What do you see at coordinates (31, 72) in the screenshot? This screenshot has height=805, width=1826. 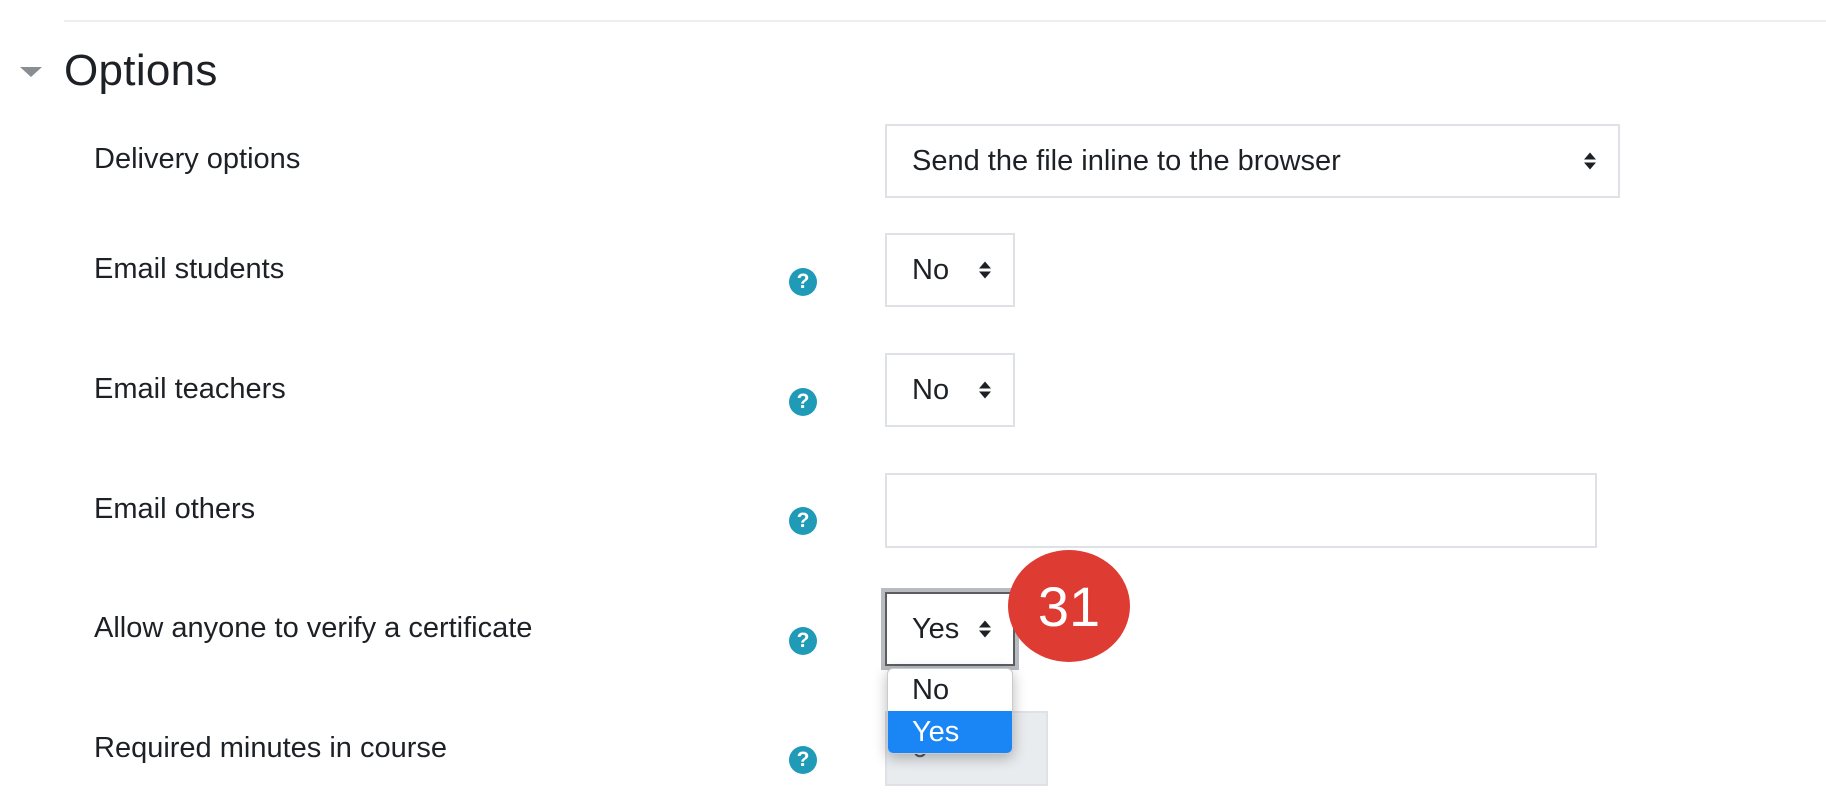 I see `caret-down-icon` at bounding box center [31, 72].